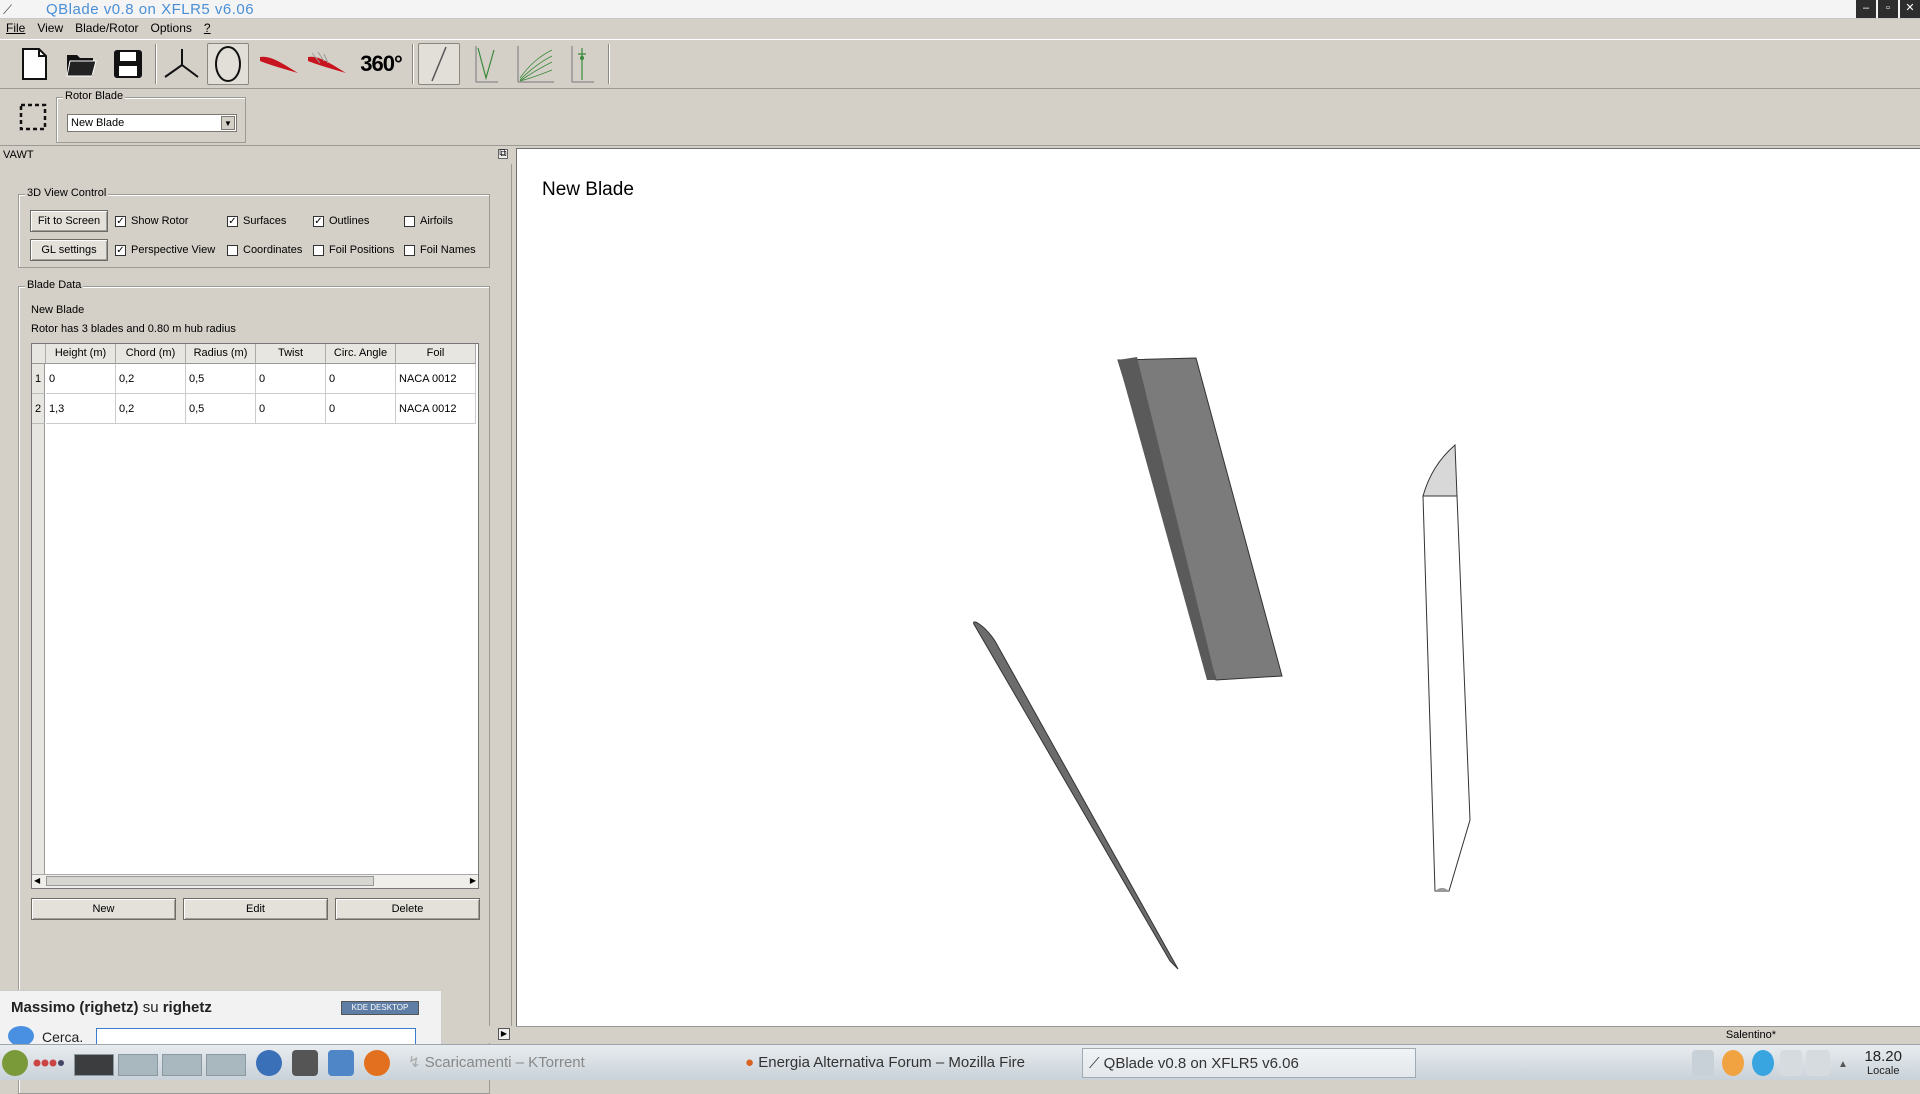  I want to click on new-file-button, so click(34, 64).